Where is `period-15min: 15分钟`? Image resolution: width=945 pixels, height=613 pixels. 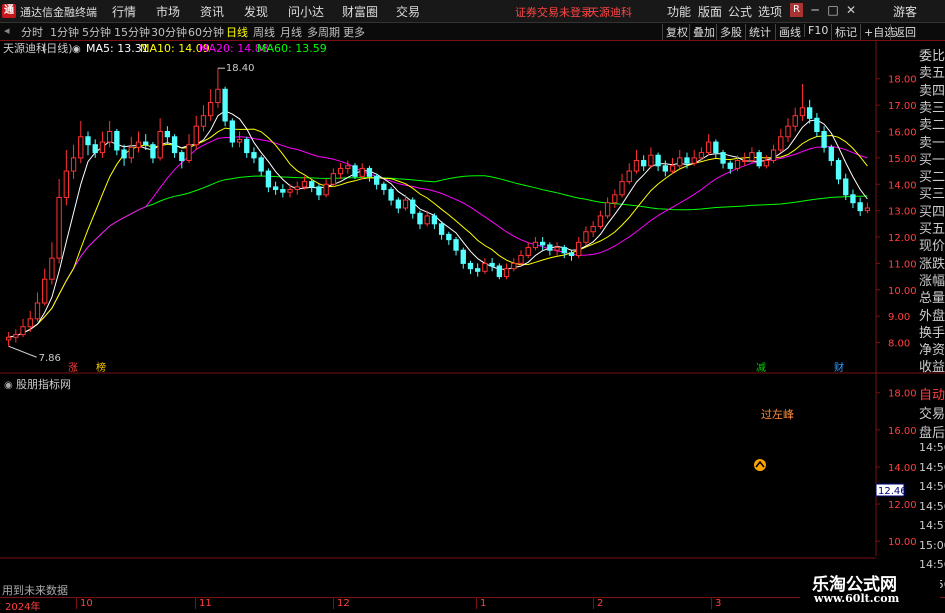 period-15min: 15分钟 is located at coordinates (132, 32).